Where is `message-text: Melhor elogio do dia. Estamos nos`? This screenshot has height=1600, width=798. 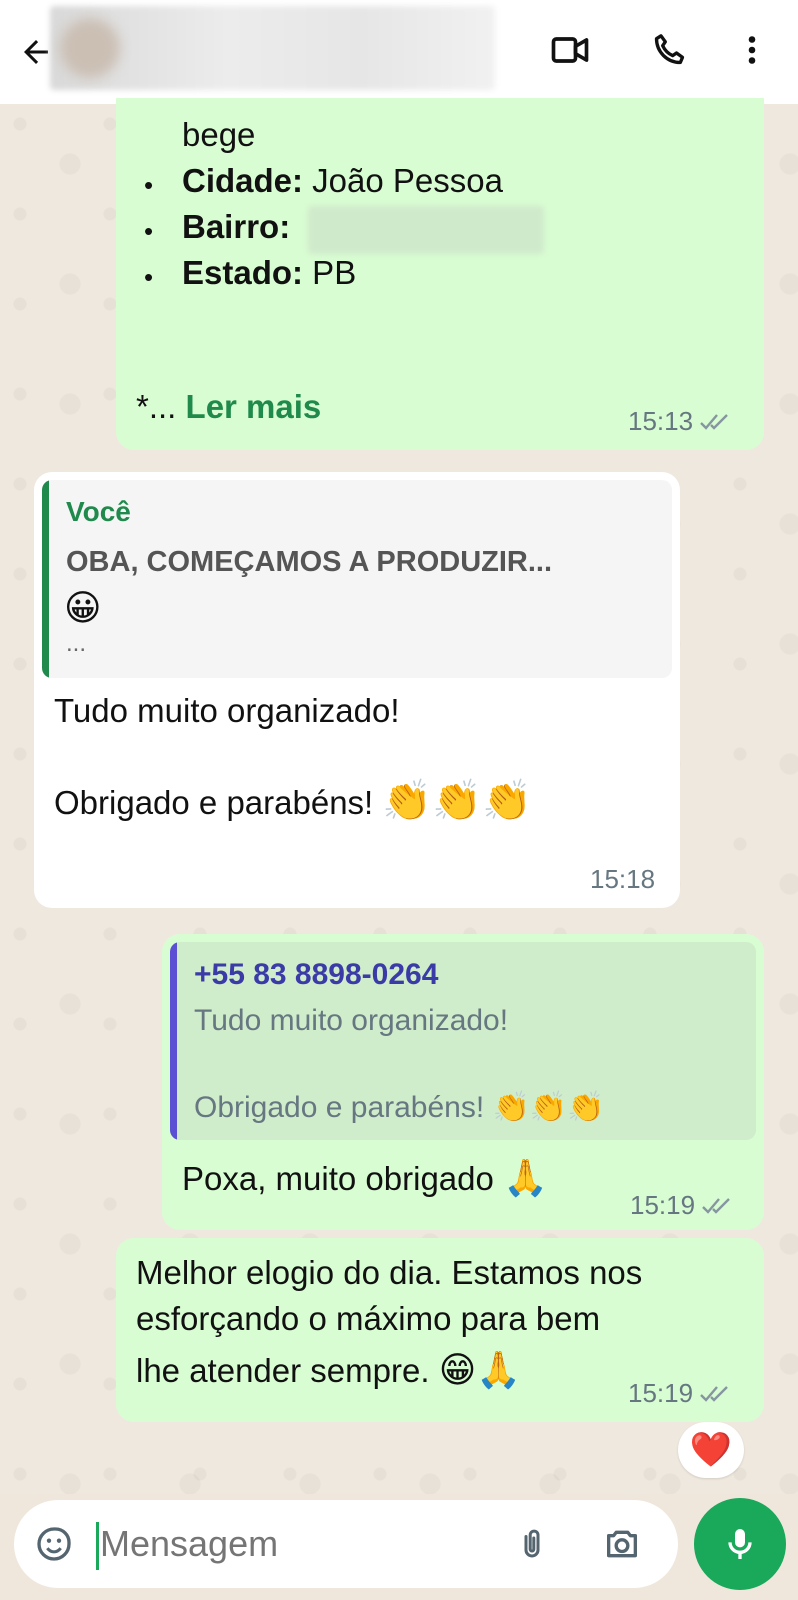
message-text: Melhor elogio do dia. Estamos nos is located at coordinates (389, 1272).